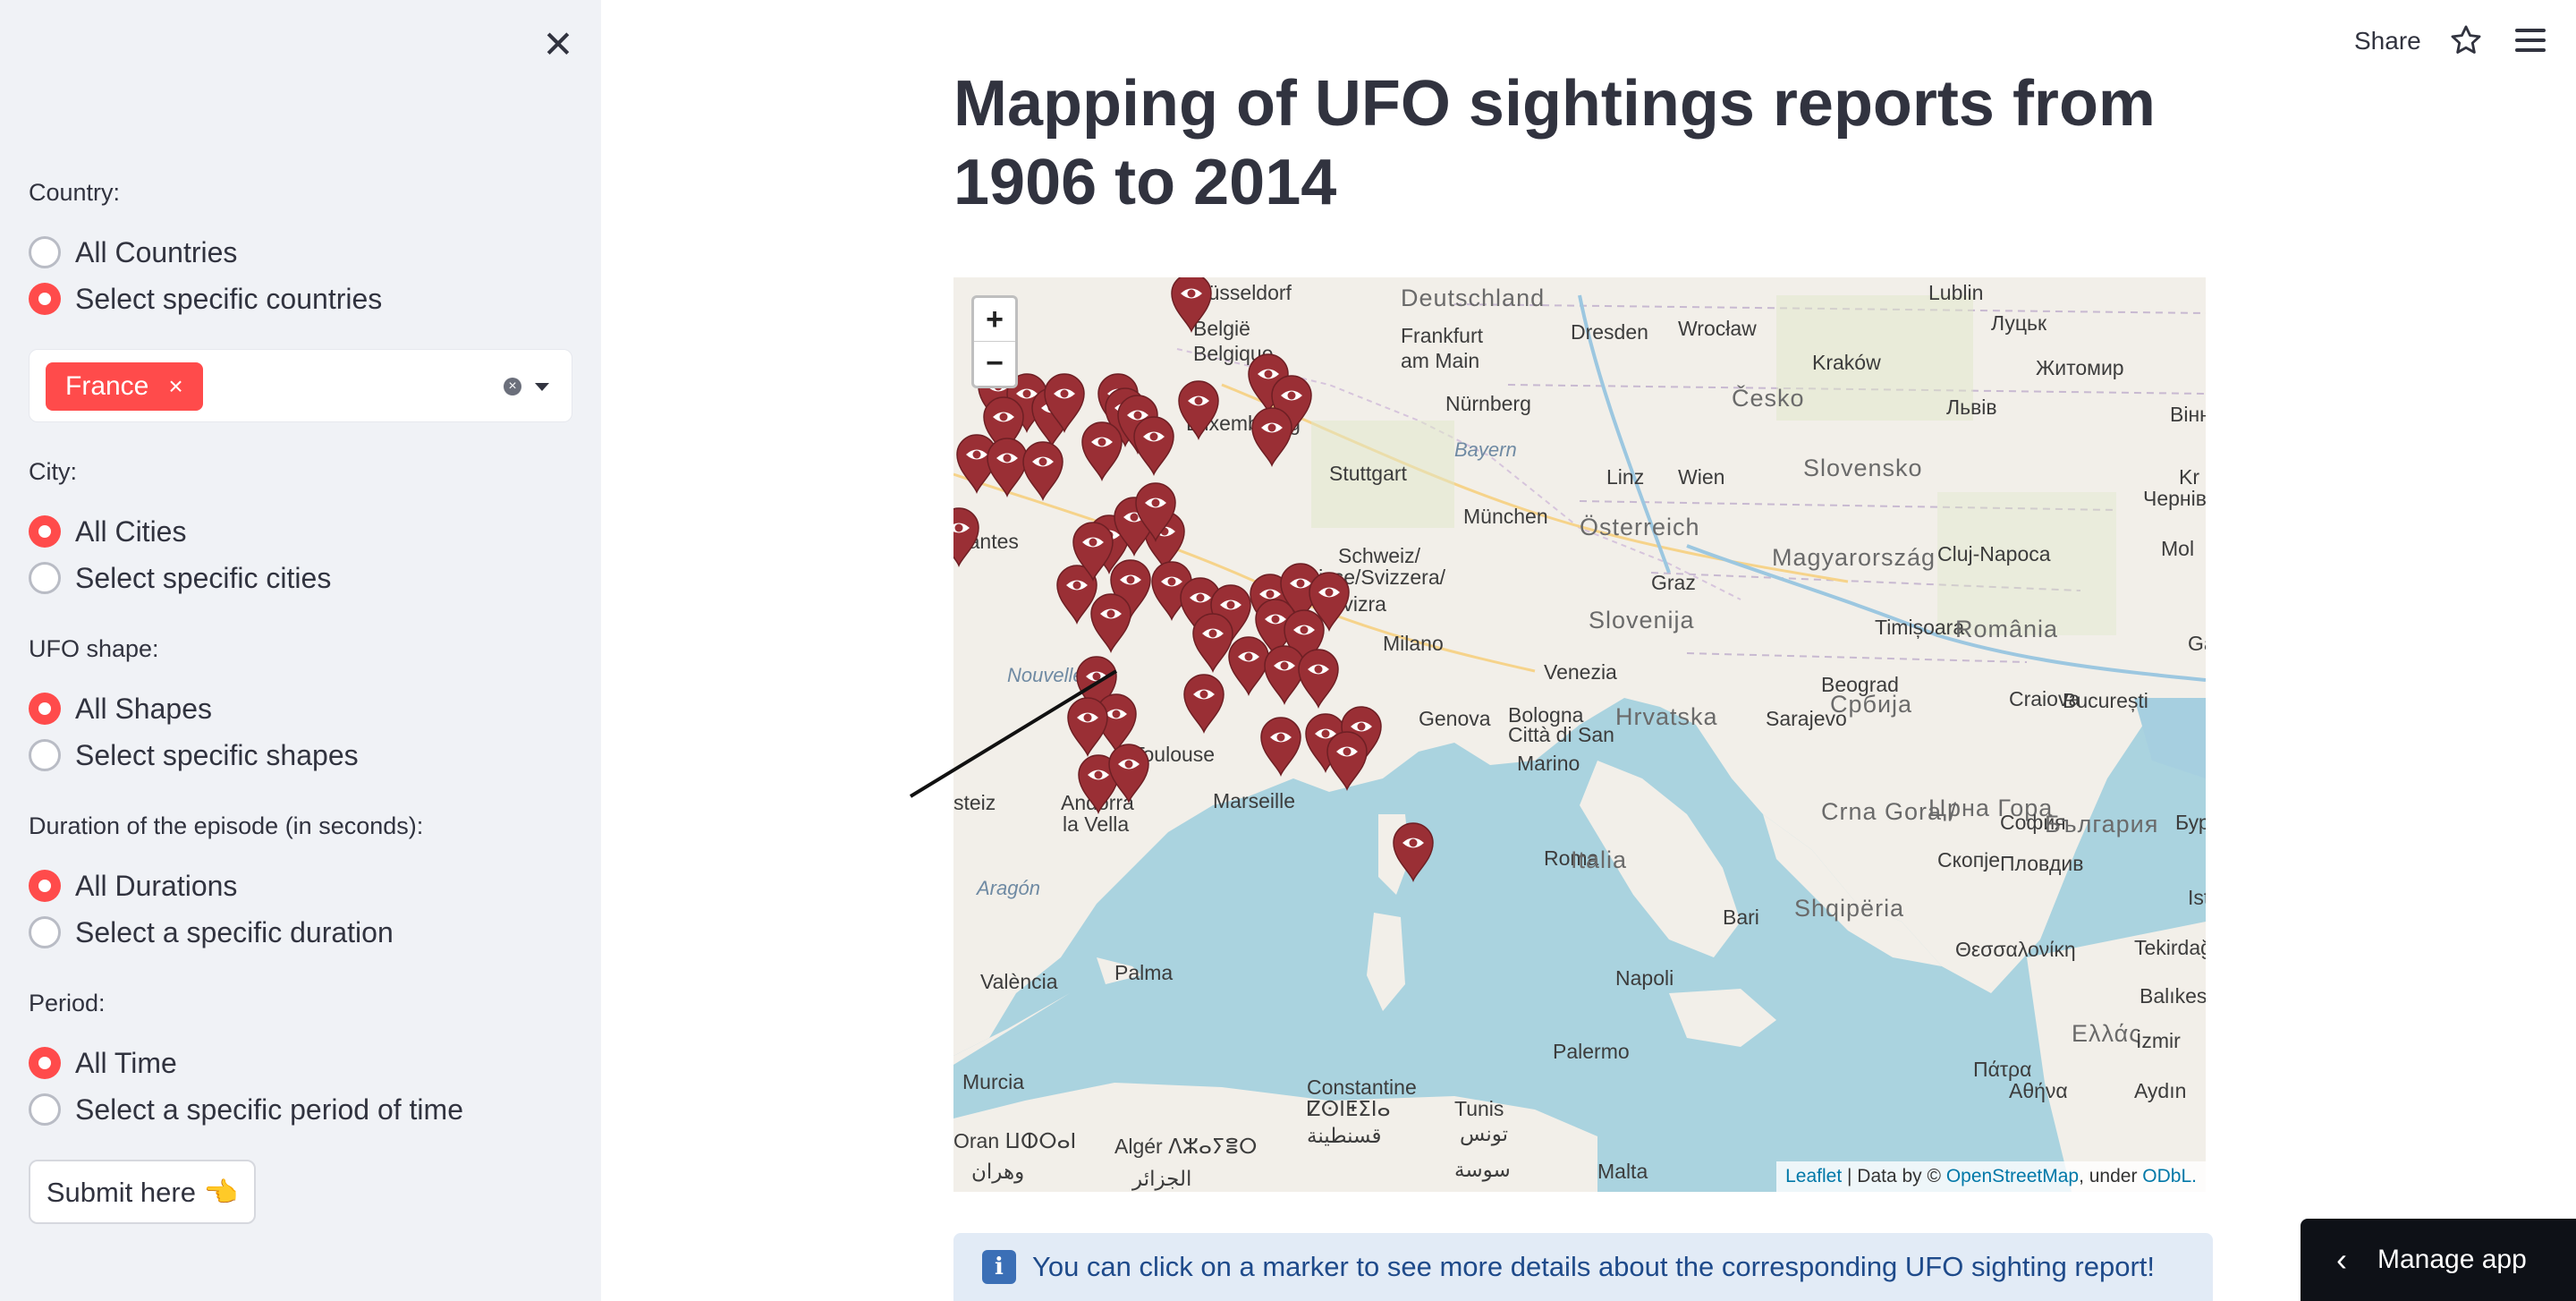 This screenshot has height=1301, width=2576. I want to click on radio-select-specific-cities: Select specific cities, so click(180, 578).